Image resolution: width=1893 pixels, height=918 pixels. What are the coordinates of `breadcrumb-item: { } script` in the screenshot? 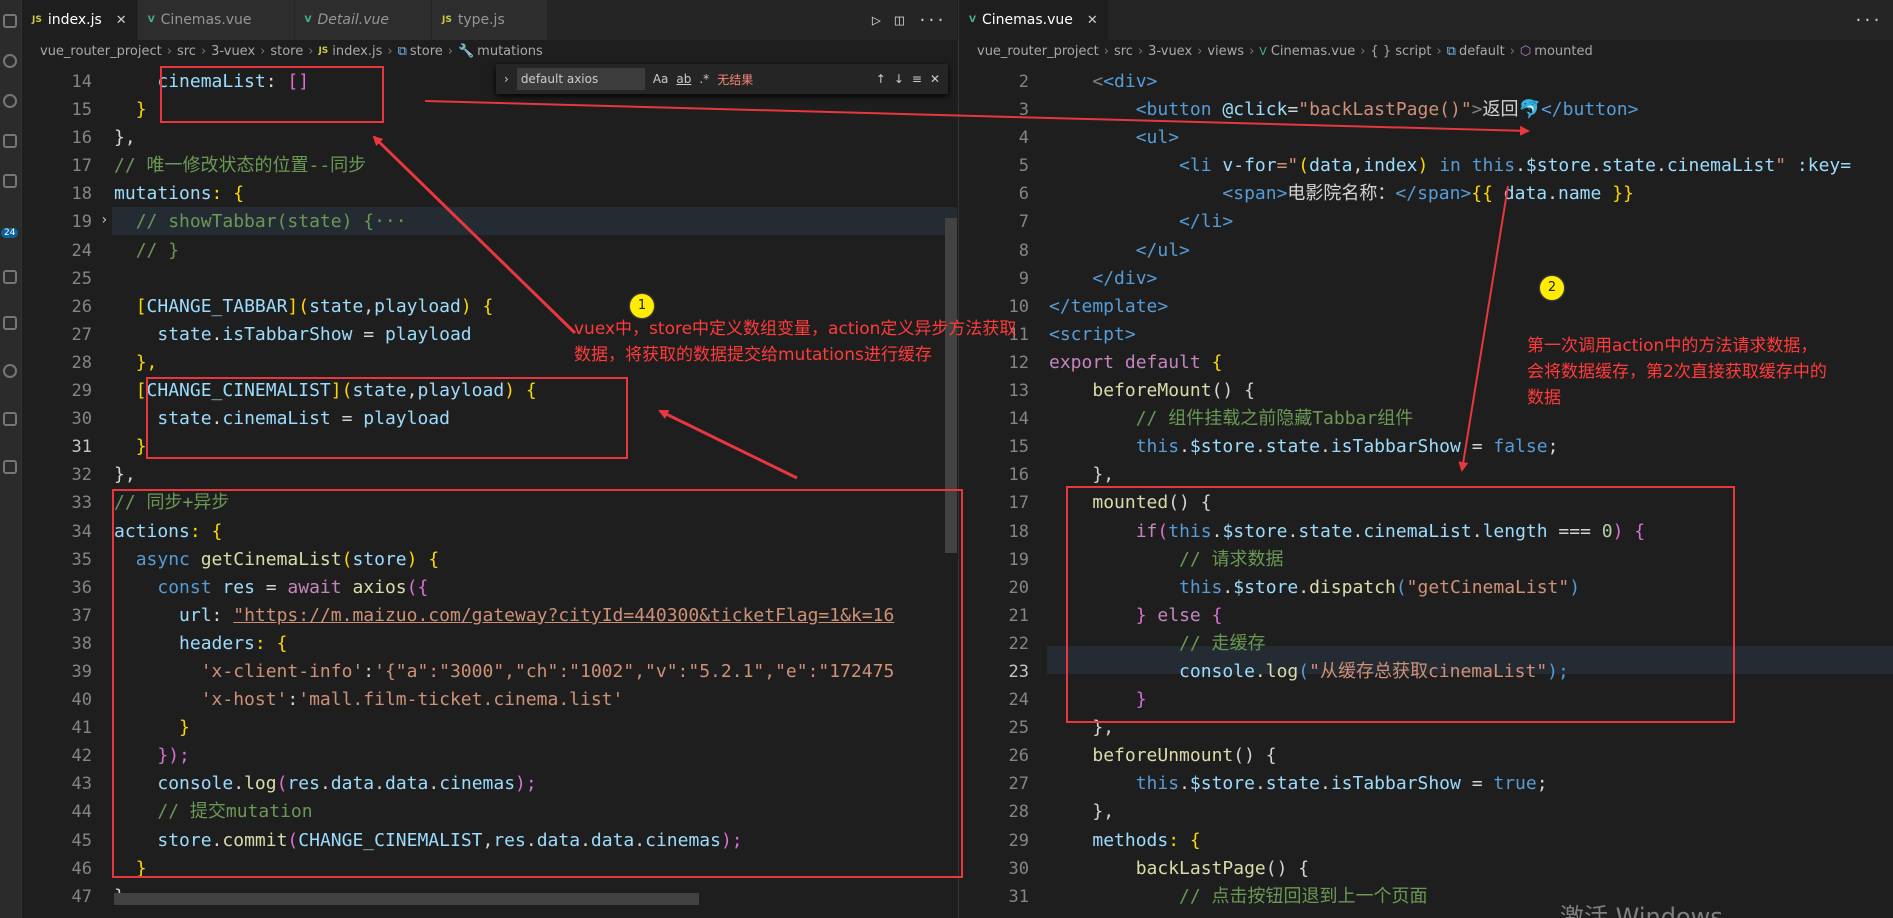 It's located at (1400, 51).